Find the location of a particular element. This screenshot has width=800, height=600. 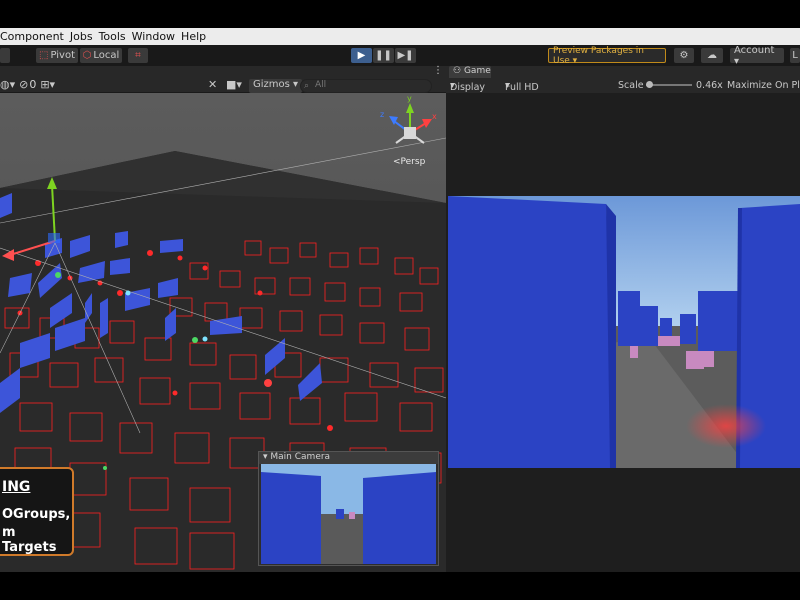

scale-label: Scale is located at coordinates (631, 85).